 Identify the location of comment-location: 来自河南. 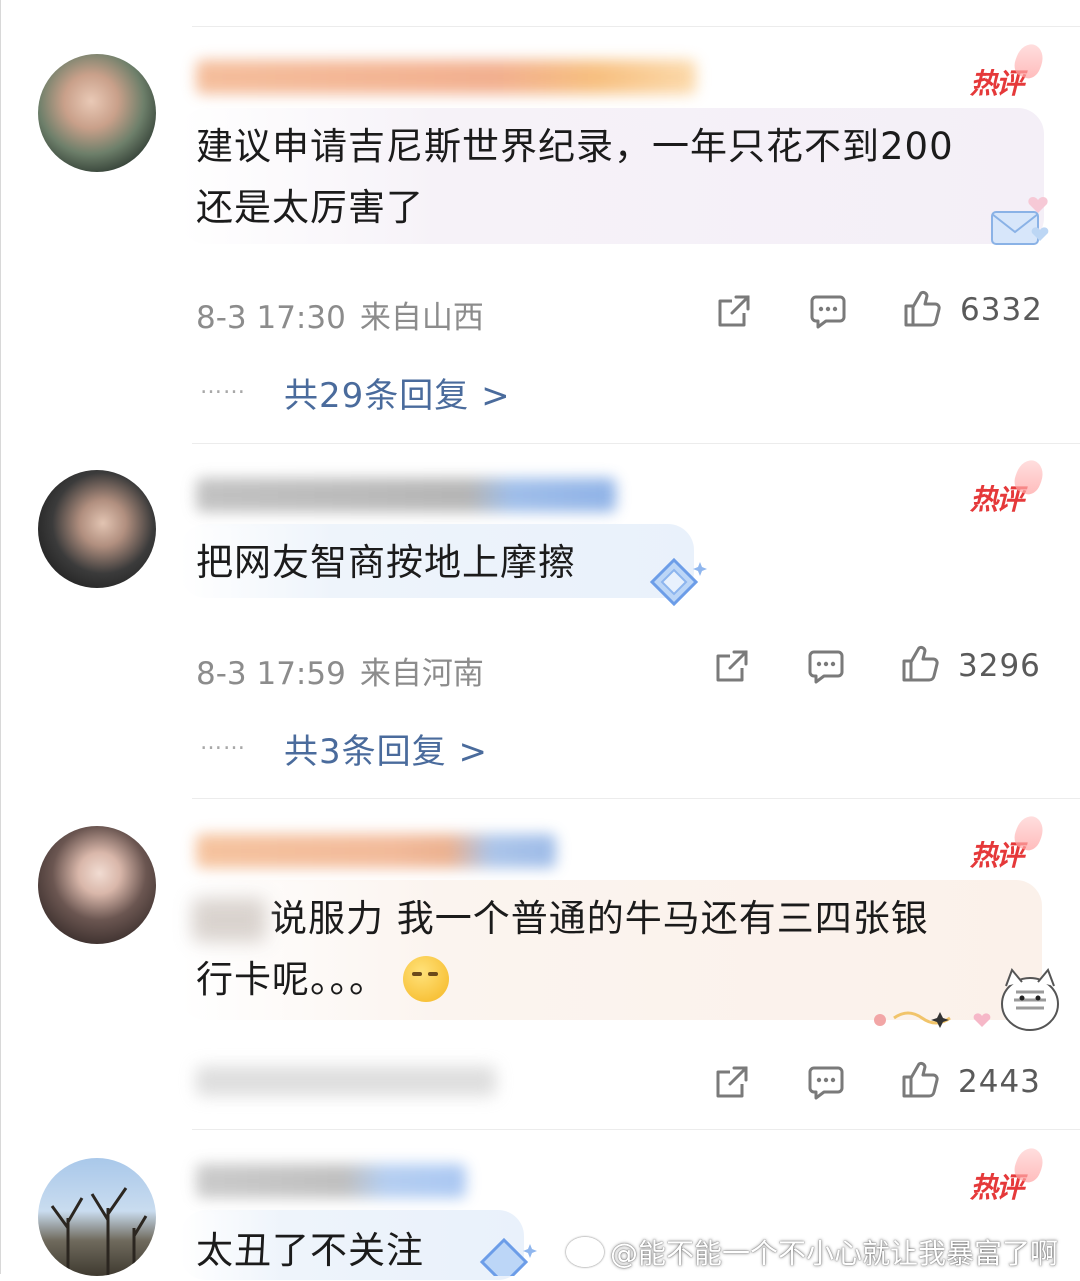
(421, 674).